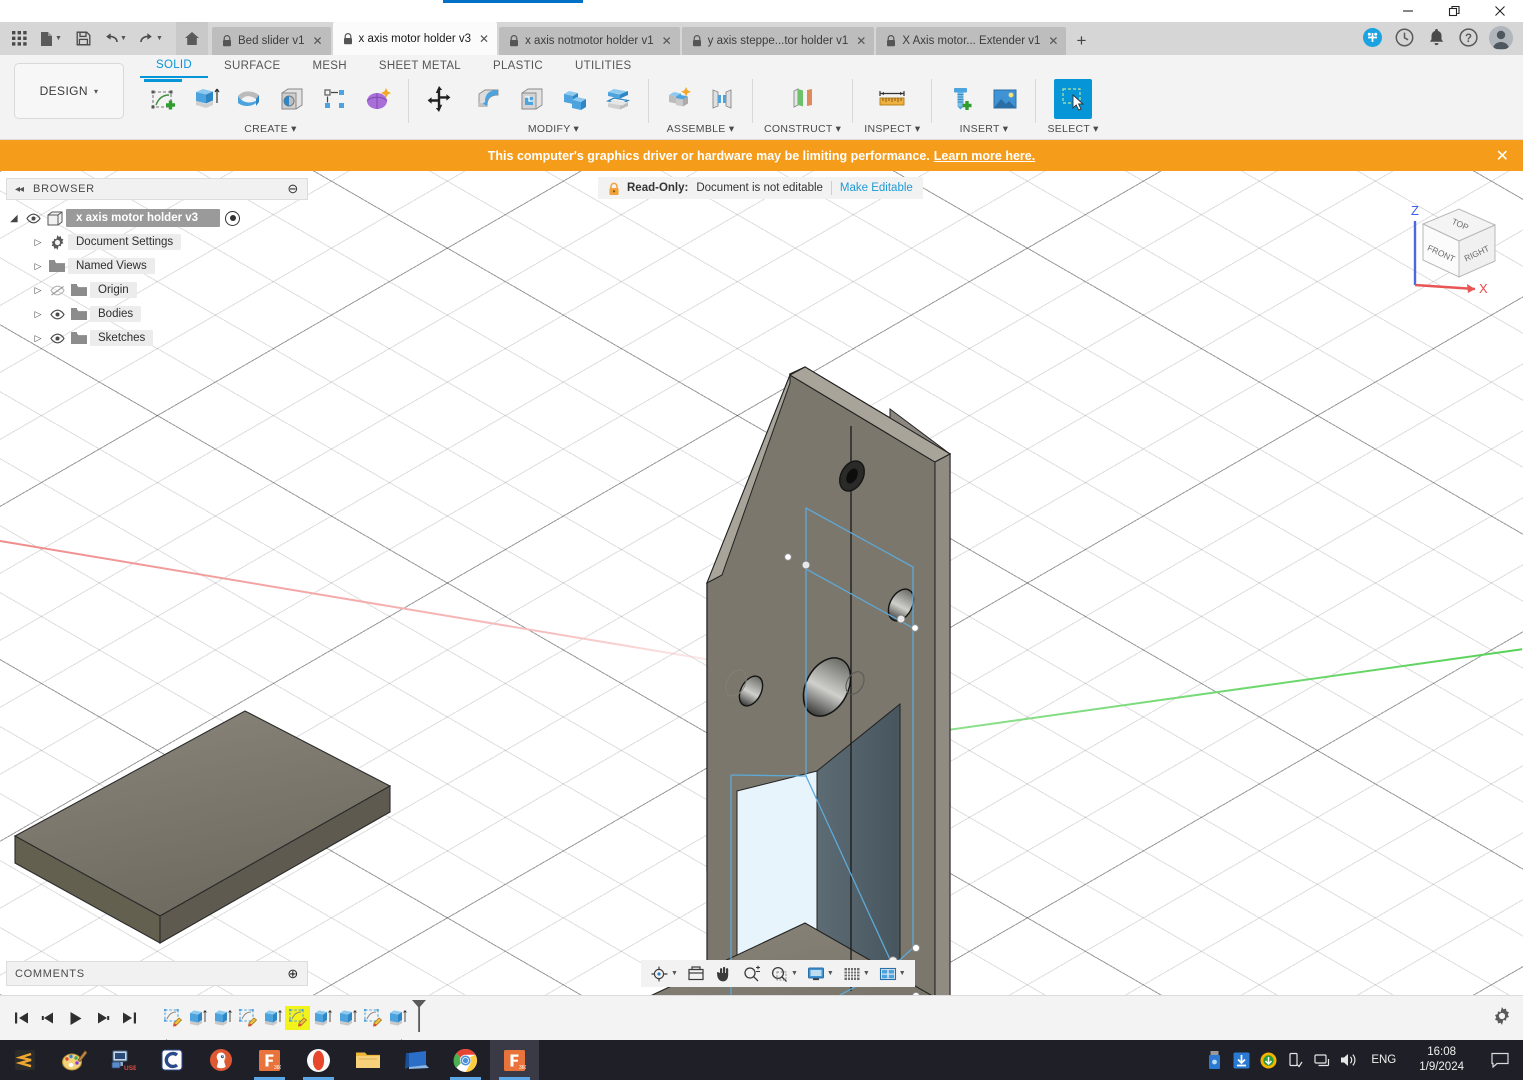 Image resolution: width=1523 pixels, height=1080 pixels. Describe the element at coordinates (416, 1060) in the screenshot. I see `taskbar-remote-desktop-icon` at that location.